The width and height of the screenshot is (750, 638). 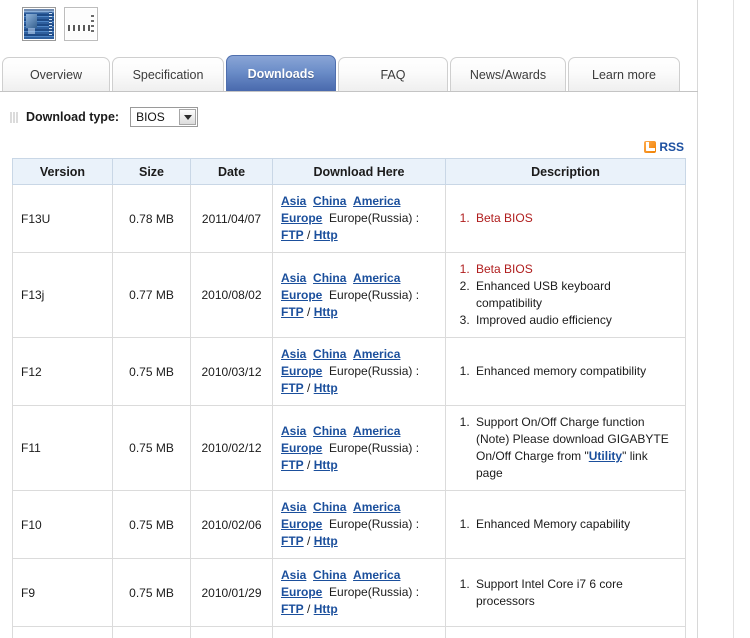 What do you see at coordinates (650, 147) in the screenshot?
I see `rss-icon` at bounding box center [650, 147].